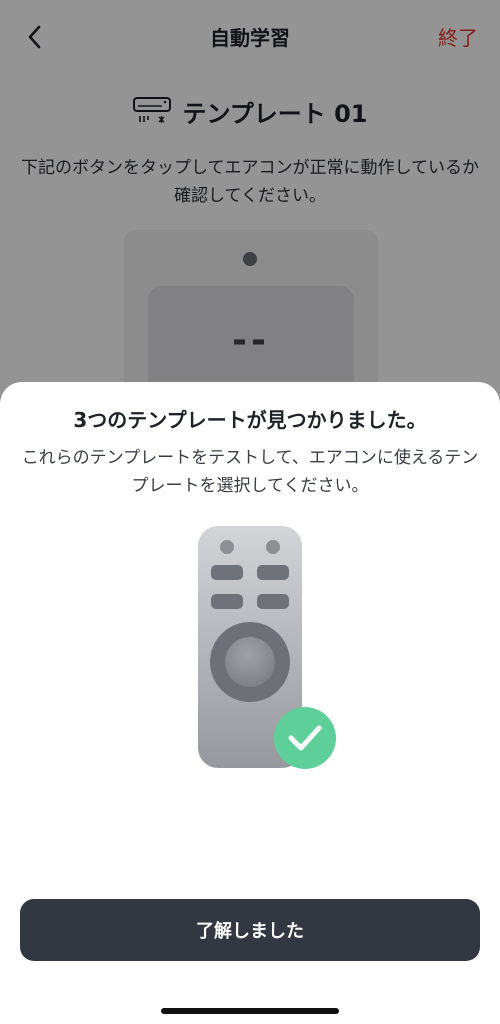  What do you see at coordinates (267, 647) in the screenshot?
I see `remote-control-illustration` at bounding box center [267, 647].